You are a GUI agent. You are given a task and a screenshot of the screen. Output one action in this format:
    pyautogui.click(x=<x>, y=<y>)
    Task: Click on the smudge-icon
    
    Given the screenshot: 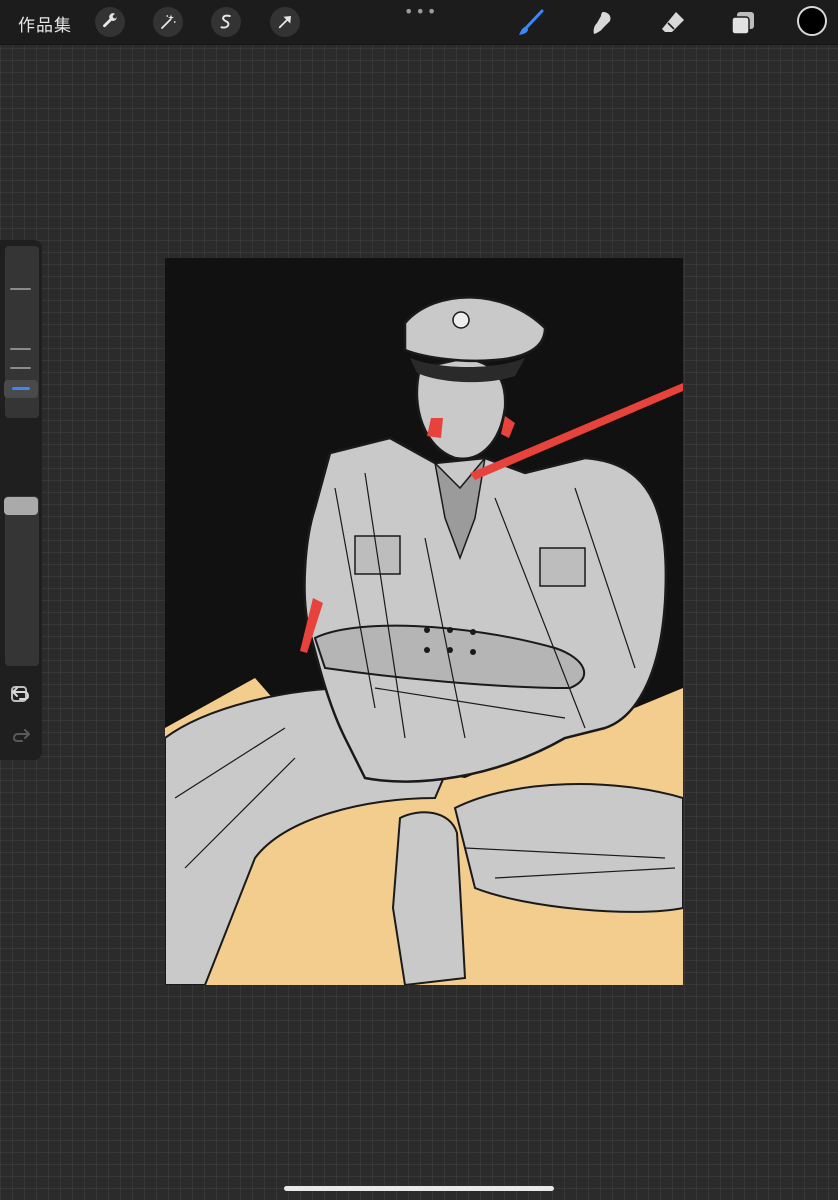 What is the action you would take?
    pyautogui.click(x=602, y=23)
    